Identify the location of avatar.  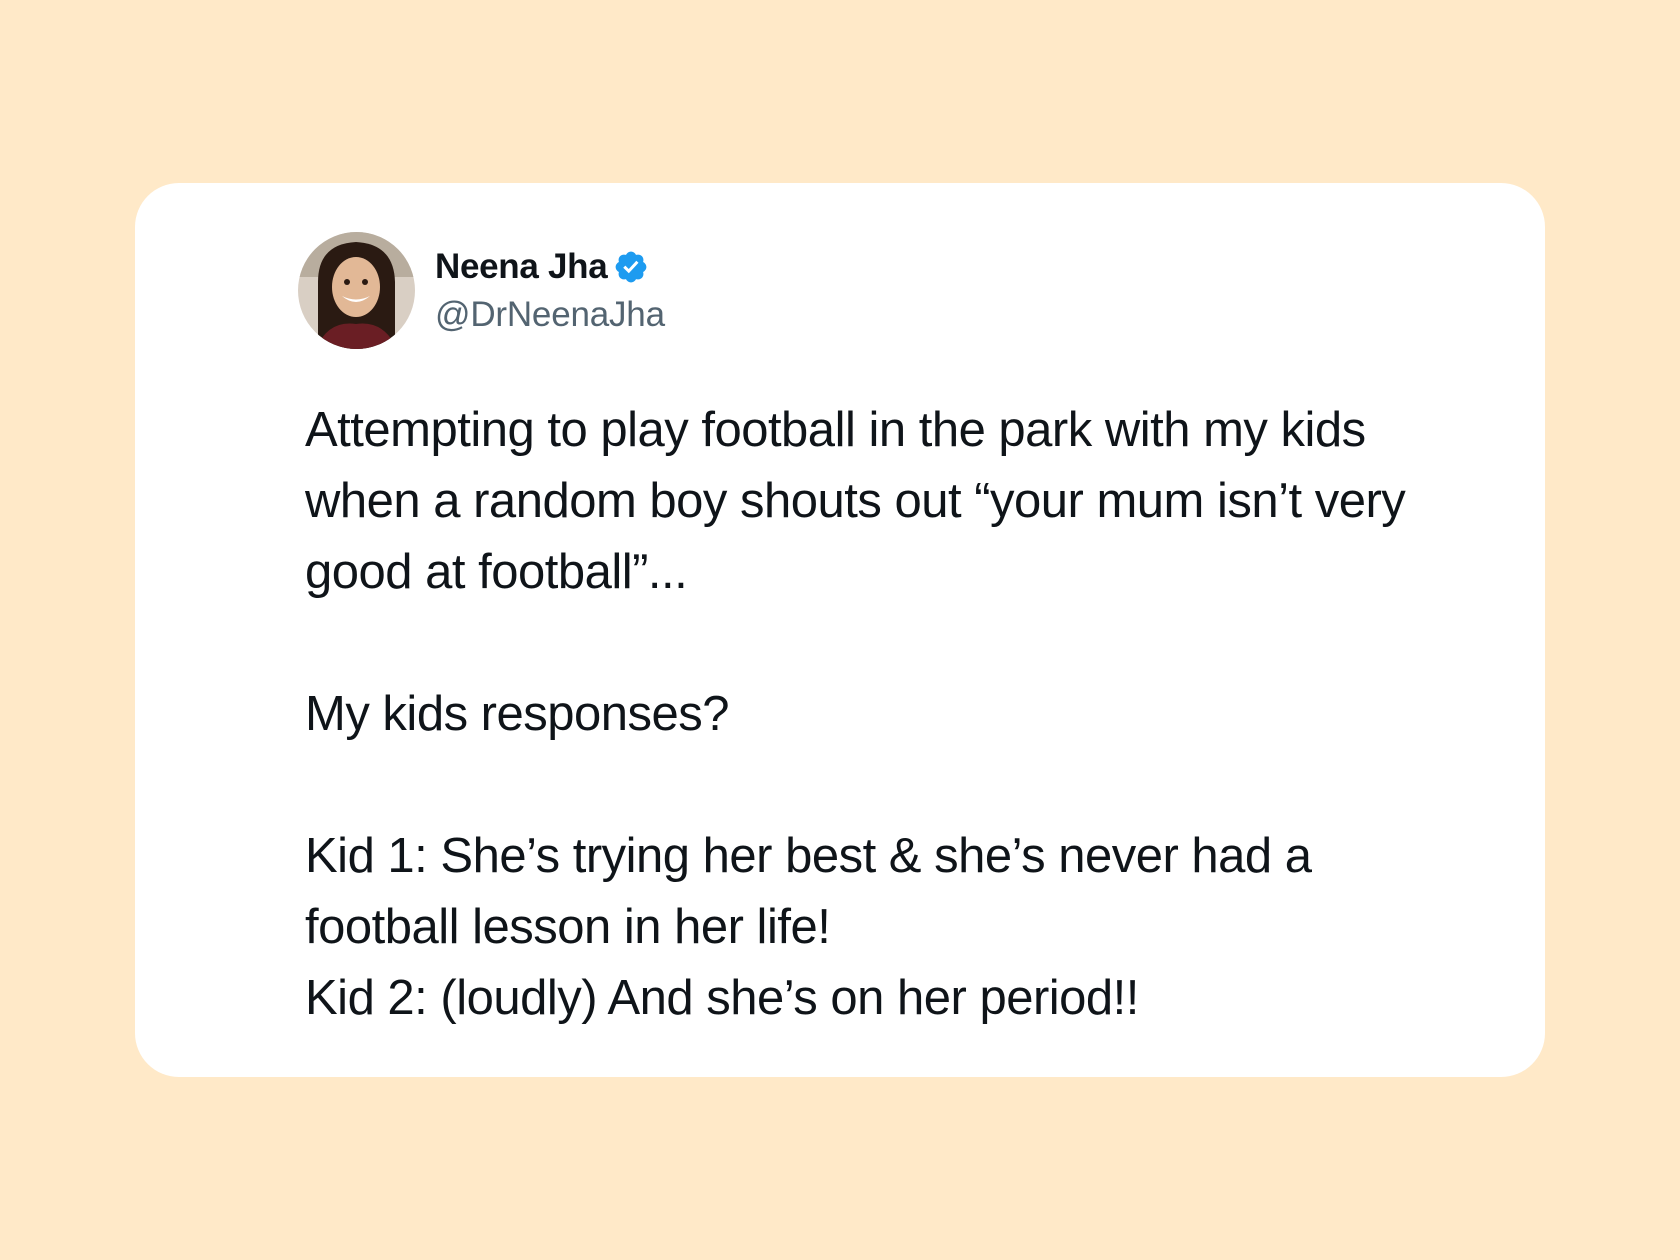
(356, 290).